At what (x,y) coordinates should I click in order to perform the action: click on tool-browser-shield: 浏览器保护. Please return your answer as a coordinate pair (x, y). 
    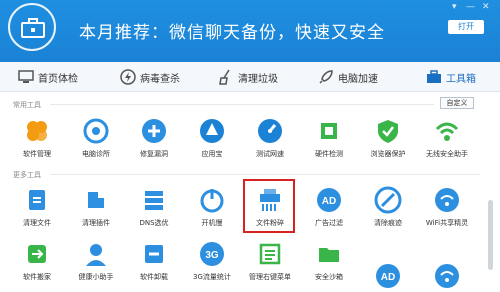
    Looking at the image, I should click on (388, 138).